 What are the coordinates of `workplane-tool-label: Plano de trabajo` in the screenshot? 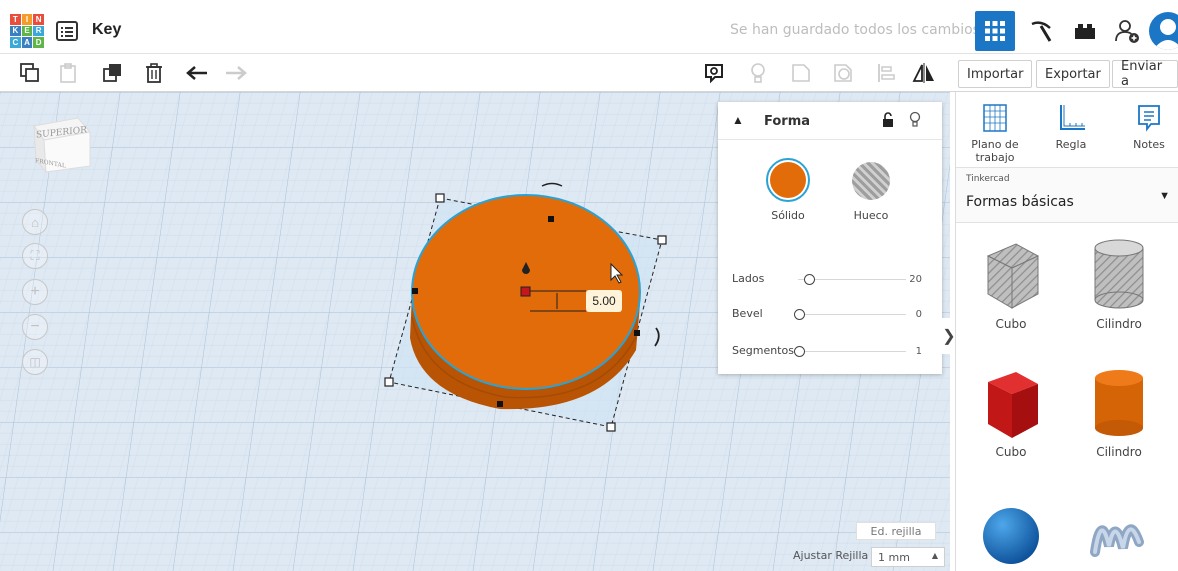 It's located at (995, 151).